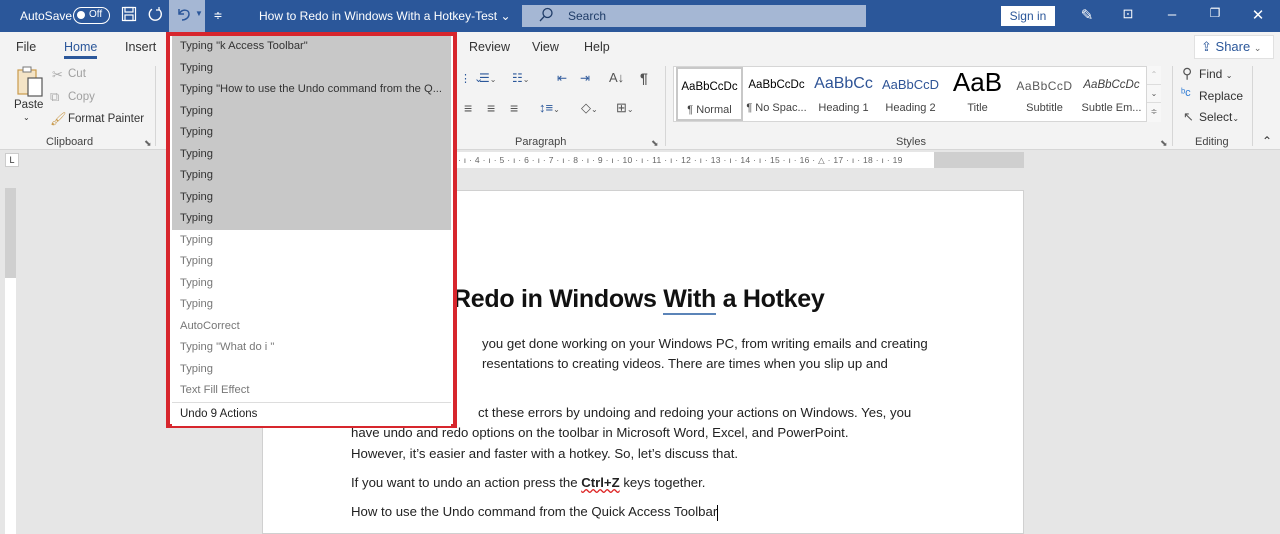  I want to click on paste-dropdown-icon: ⌄, so click(26, 117).